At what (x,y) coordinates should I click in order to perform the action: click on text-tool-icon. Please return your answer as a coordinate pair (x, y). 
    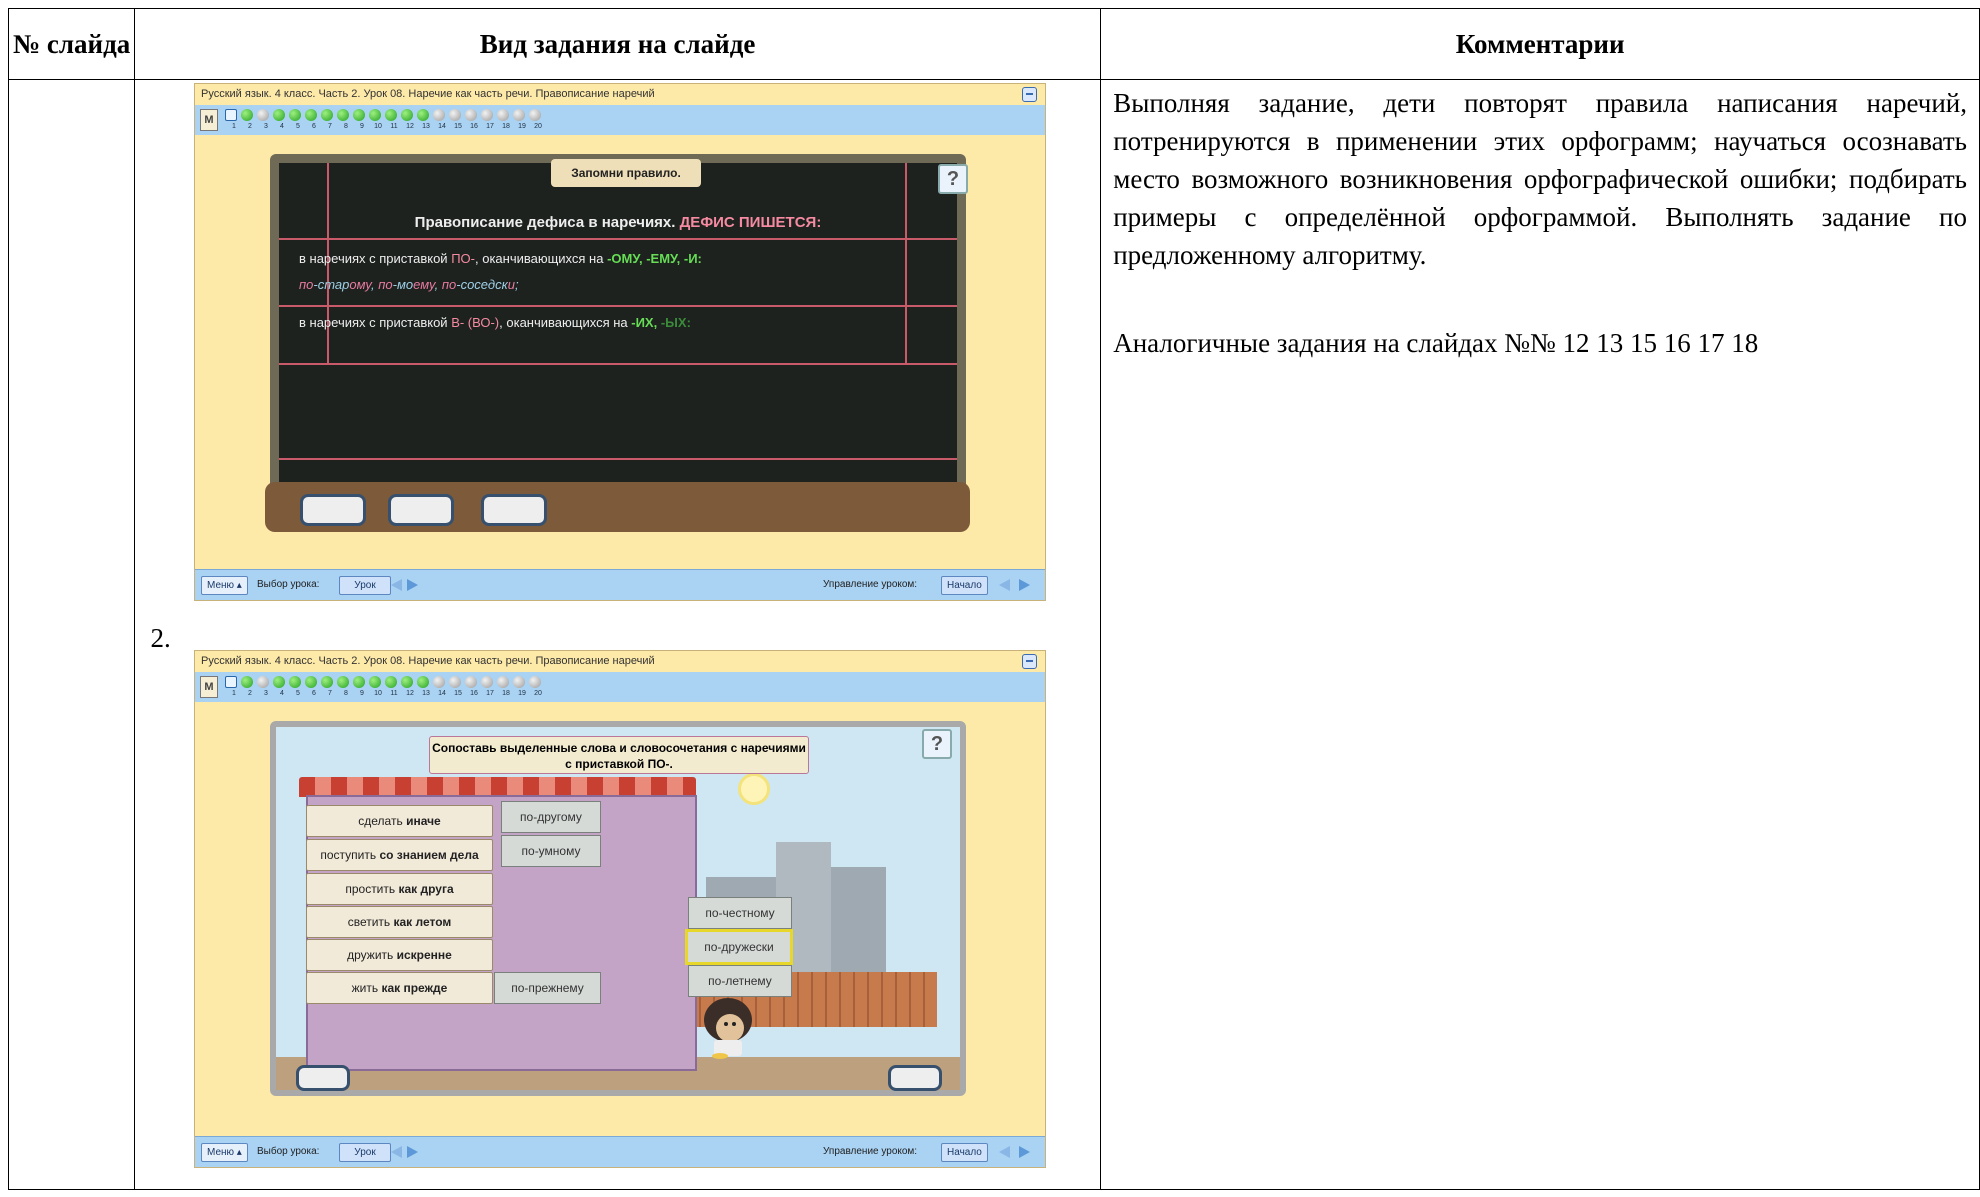
    Looking at the image, I should click on (514, 510).